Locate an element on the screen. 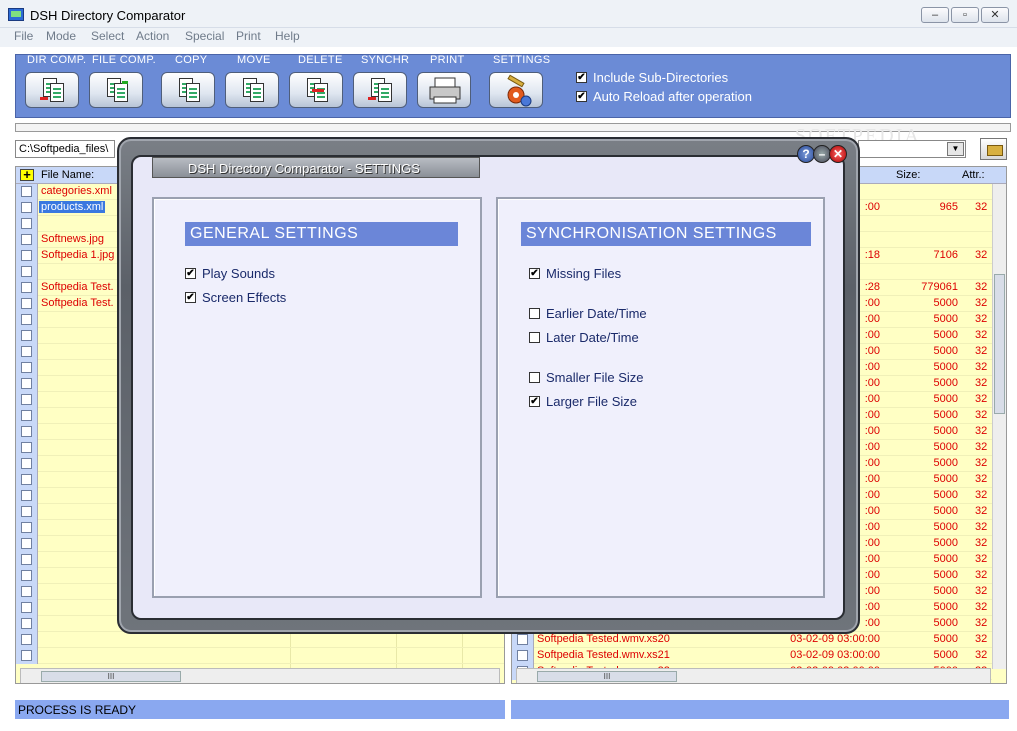 The image size is (1017, 731). missing-files-checkbox: ✔ is located at coordinates (534, 273).